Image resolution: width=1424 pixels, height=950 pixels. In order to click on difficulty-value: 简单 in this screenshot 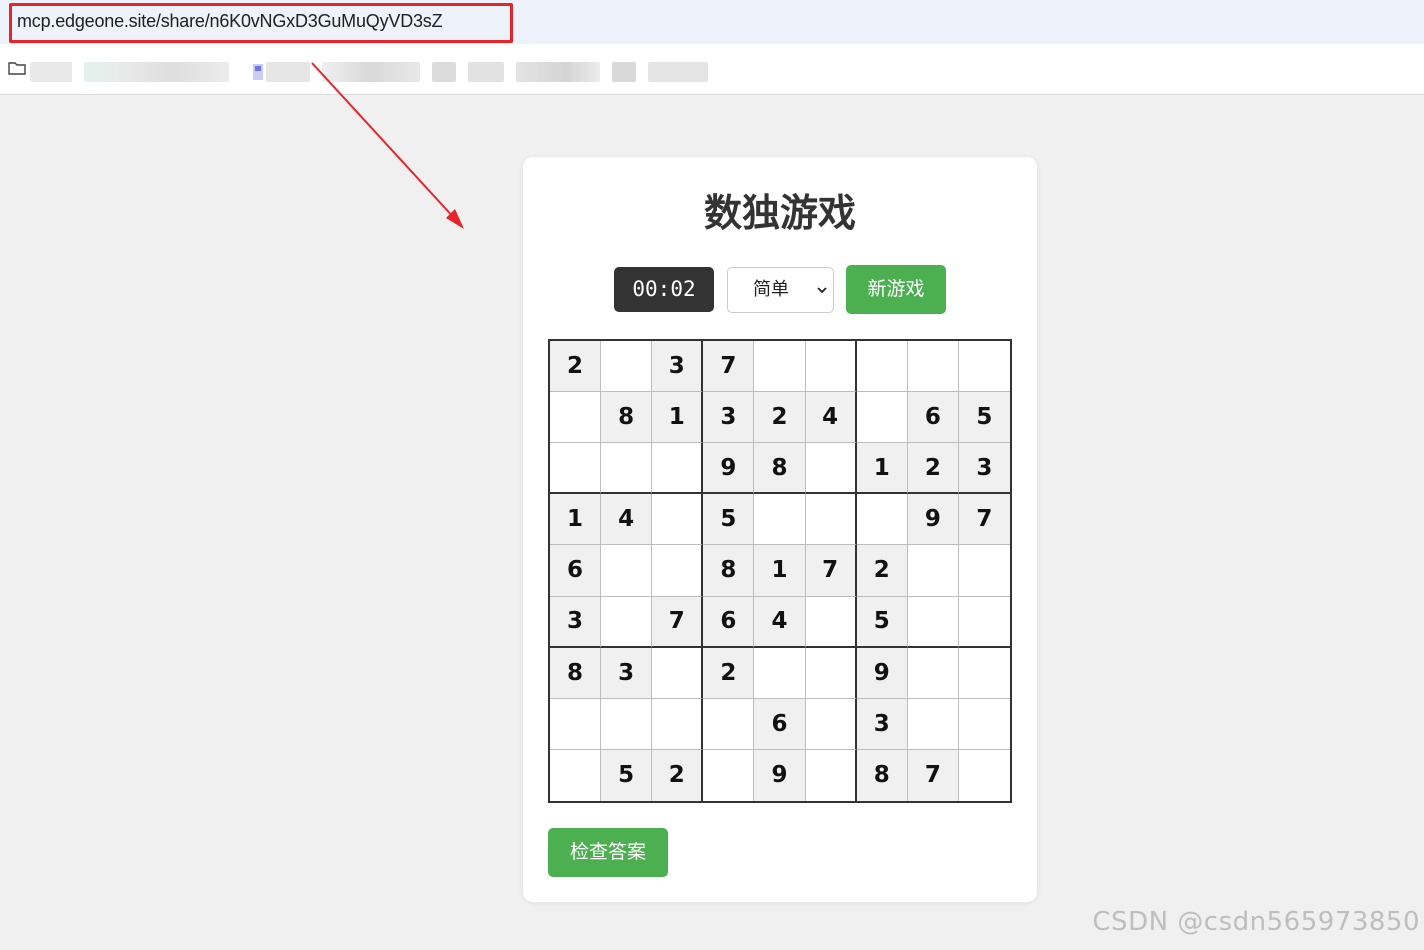, I will do `click(771, 289)`.